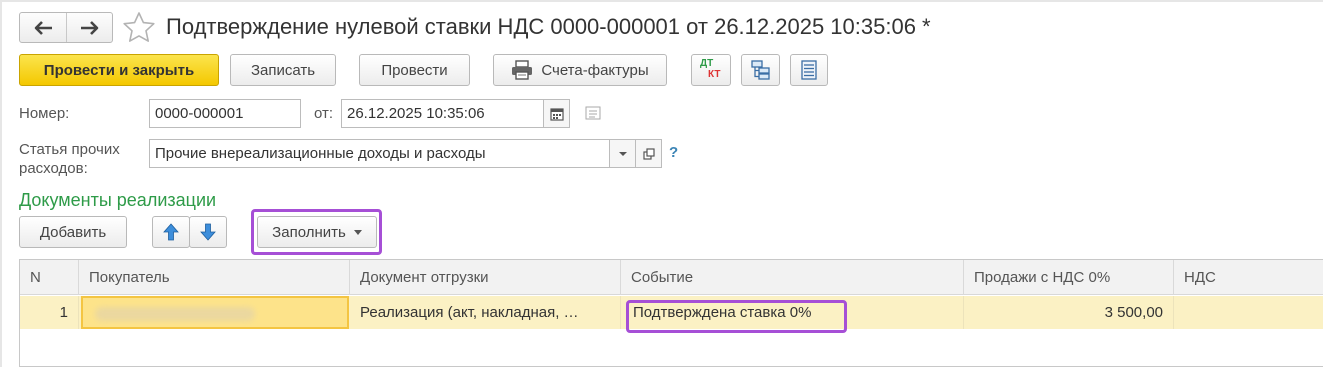 The height and width of the screenshot is (367, 1323). Describe the element at coordinates (214, 277) in the screenshot. I see `column-buyer: Покупатель` at that location.